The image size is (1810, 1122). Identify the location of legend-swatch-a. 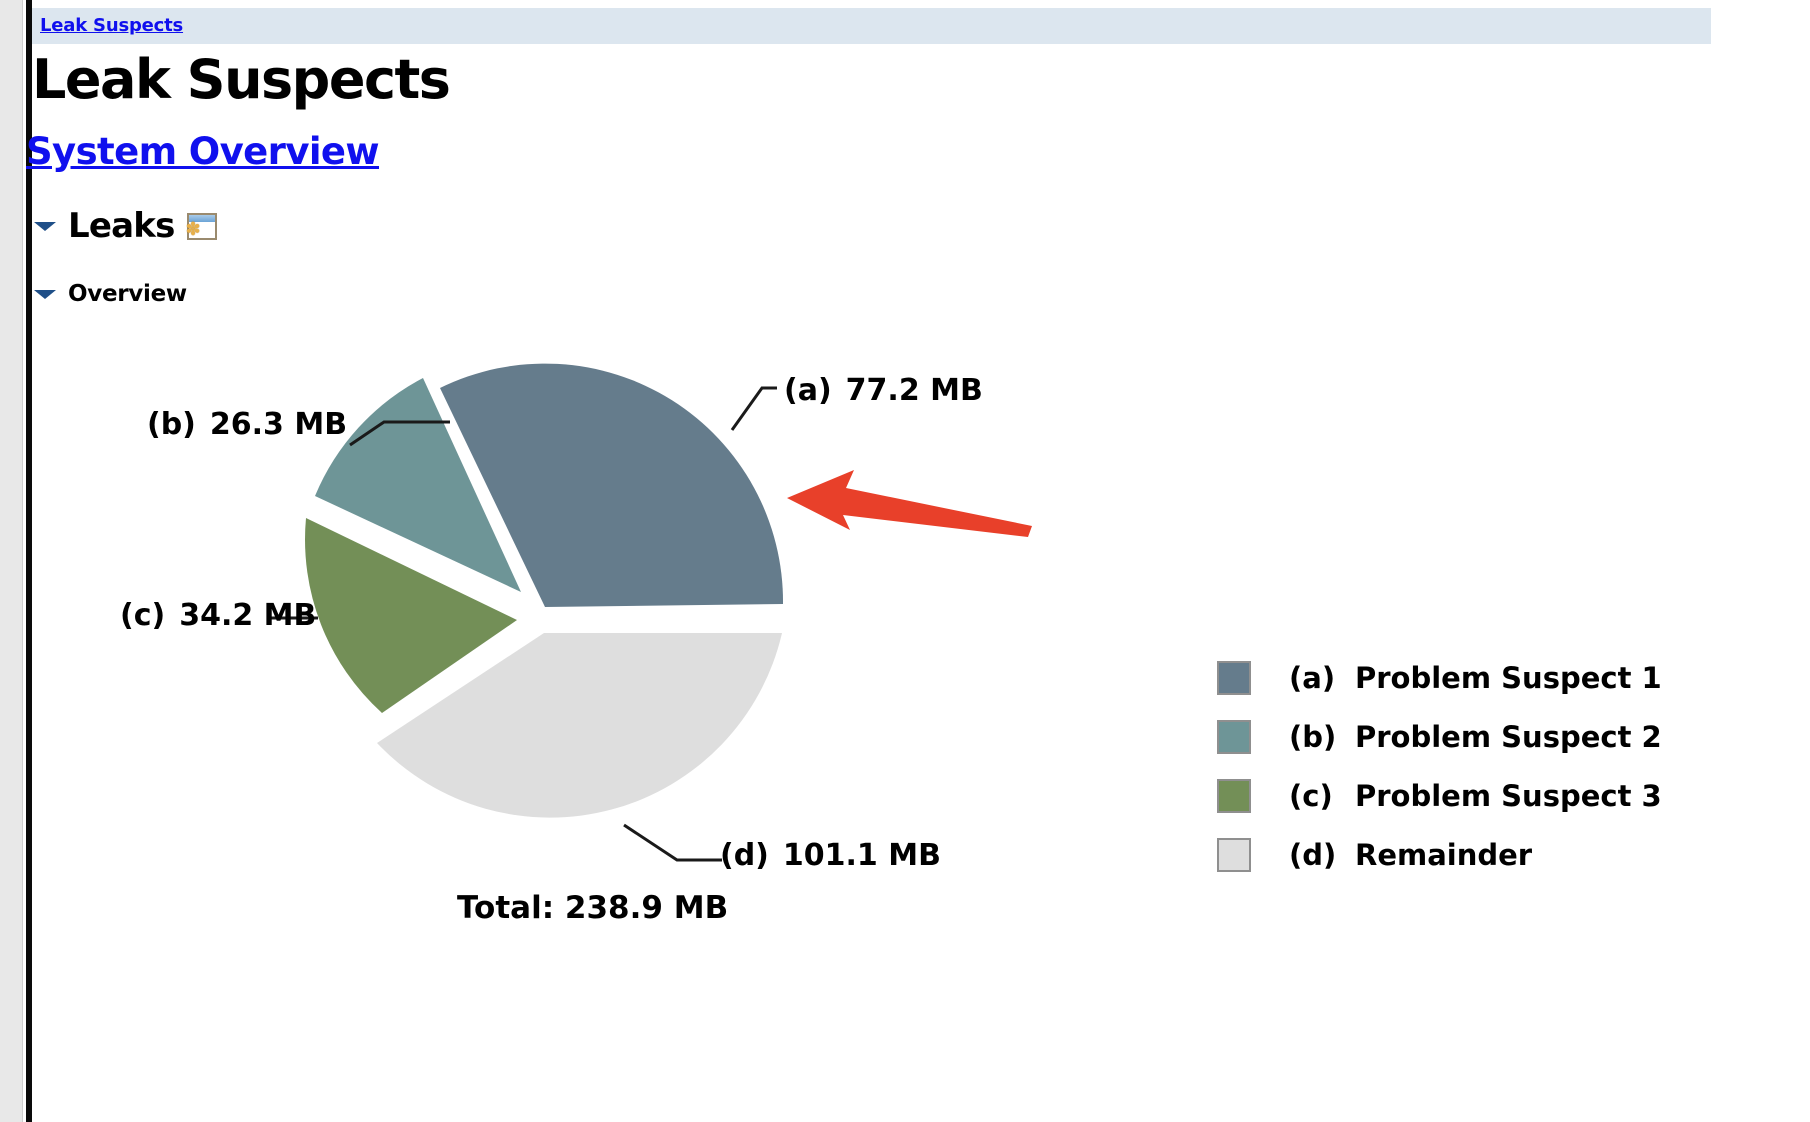
(1234, 677).